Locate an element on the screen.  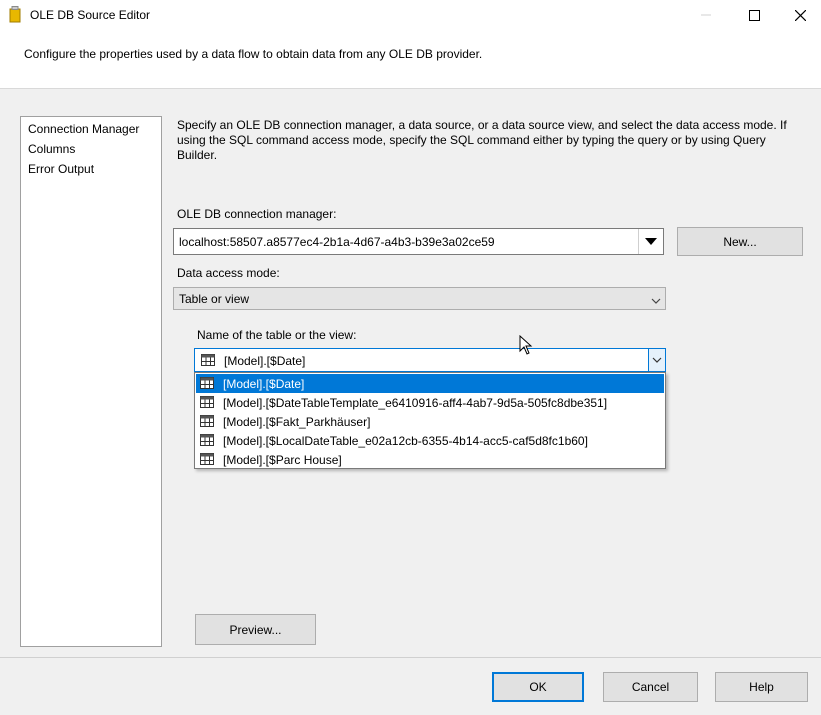
access-mode-chevron is located at coordinates (656, 301).